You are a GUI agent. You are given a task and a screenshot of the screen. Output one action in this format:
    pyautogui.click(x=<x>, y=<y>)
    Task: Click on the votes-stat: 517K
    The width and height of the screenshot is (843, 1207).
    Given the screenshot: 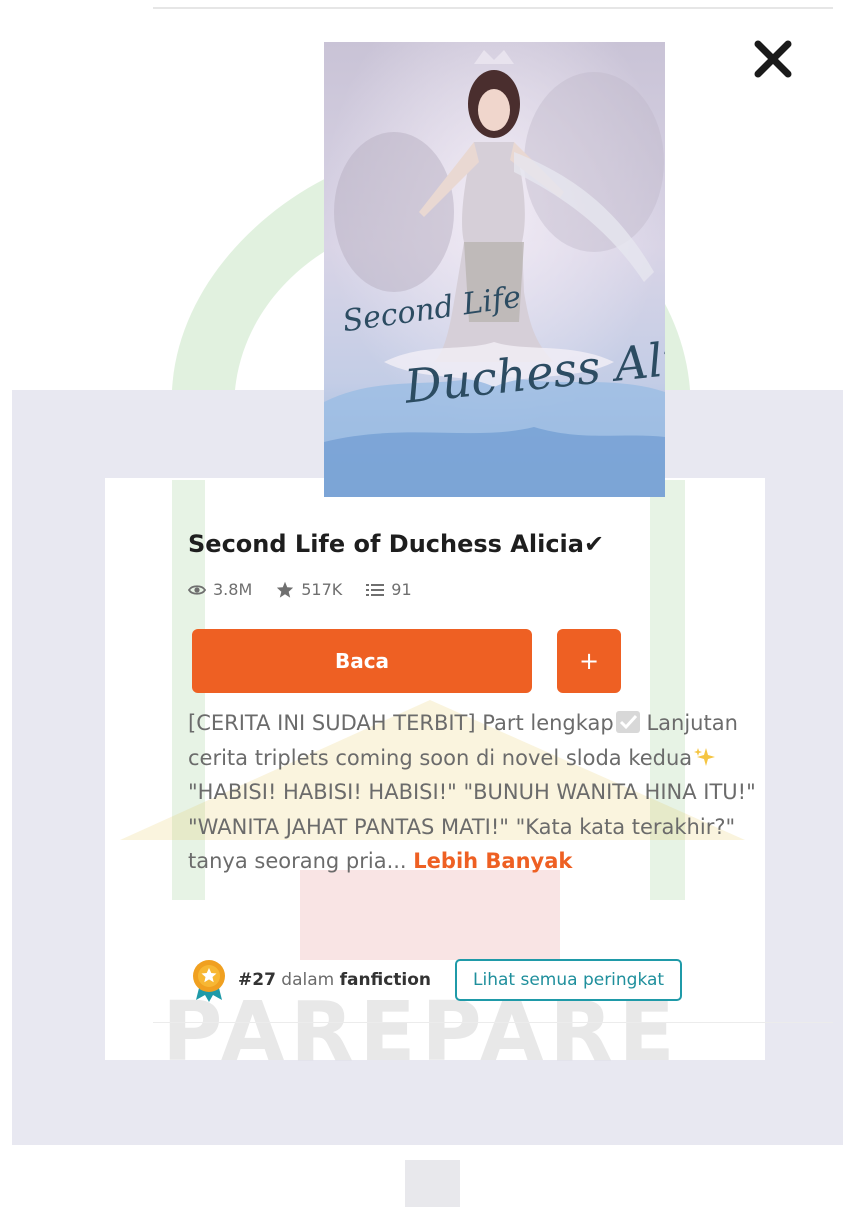 What is the action you would take?
    pyautogui.click(x=309, y=589)
    